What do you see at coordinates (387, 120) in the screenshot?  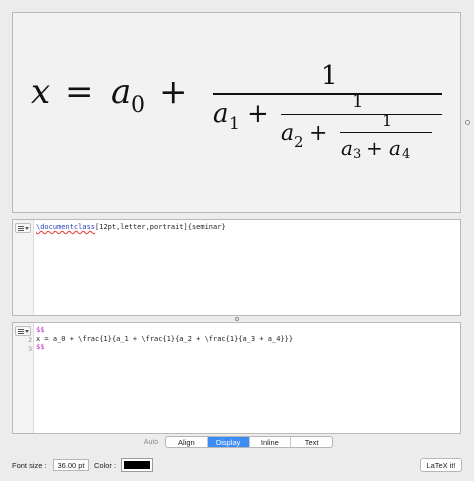 I see `formula-numerator-3: 1` at bounding box center [387, 120].